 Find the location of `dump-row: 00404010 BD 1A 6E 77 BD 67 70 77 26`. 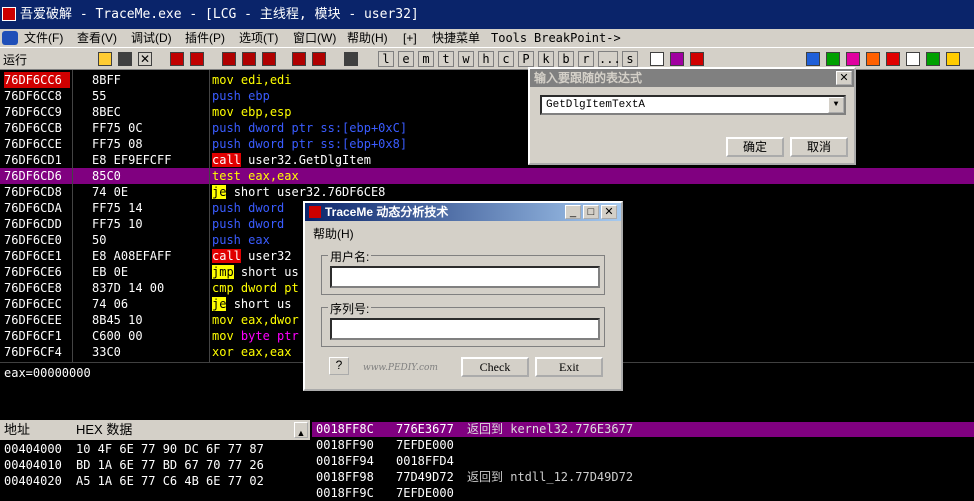

dump-row: 00404010 BD 1A 6E 77 BD 67 70 77 26 is located at coordinates (155, 465).